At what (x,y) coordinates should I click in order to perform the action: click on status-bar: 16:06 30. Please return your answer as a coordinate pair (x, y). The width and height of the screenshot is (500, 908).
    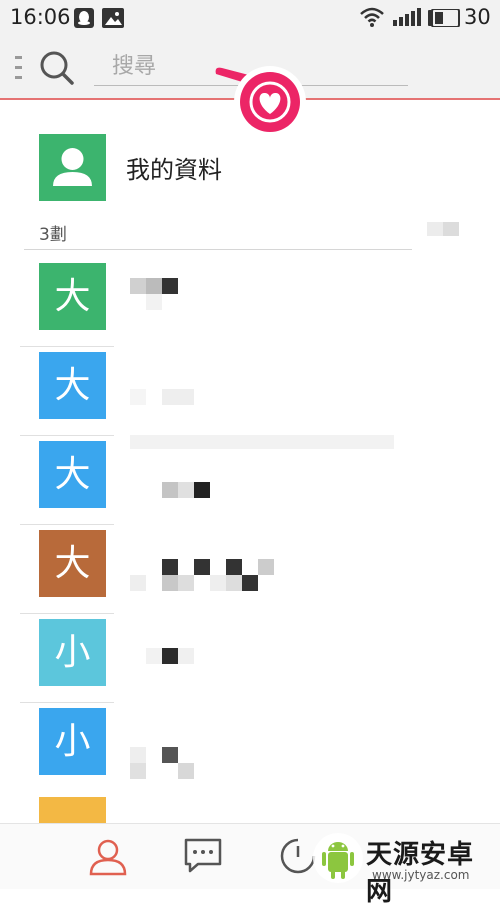
    Looking at the image, I should click on (250, 18).